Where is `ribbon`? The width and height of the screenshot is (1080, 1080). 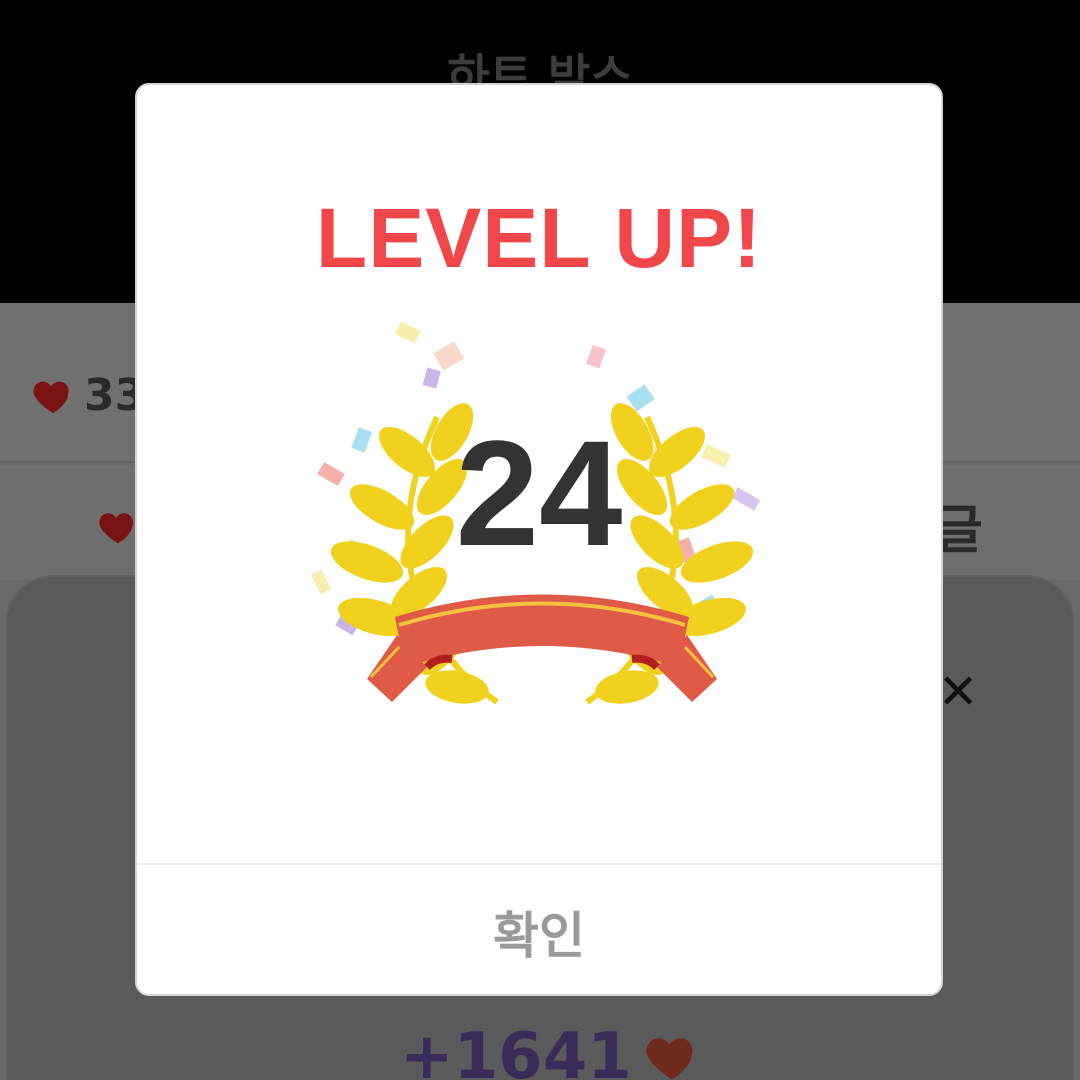
ribbon is located at coordinates (542, 648).